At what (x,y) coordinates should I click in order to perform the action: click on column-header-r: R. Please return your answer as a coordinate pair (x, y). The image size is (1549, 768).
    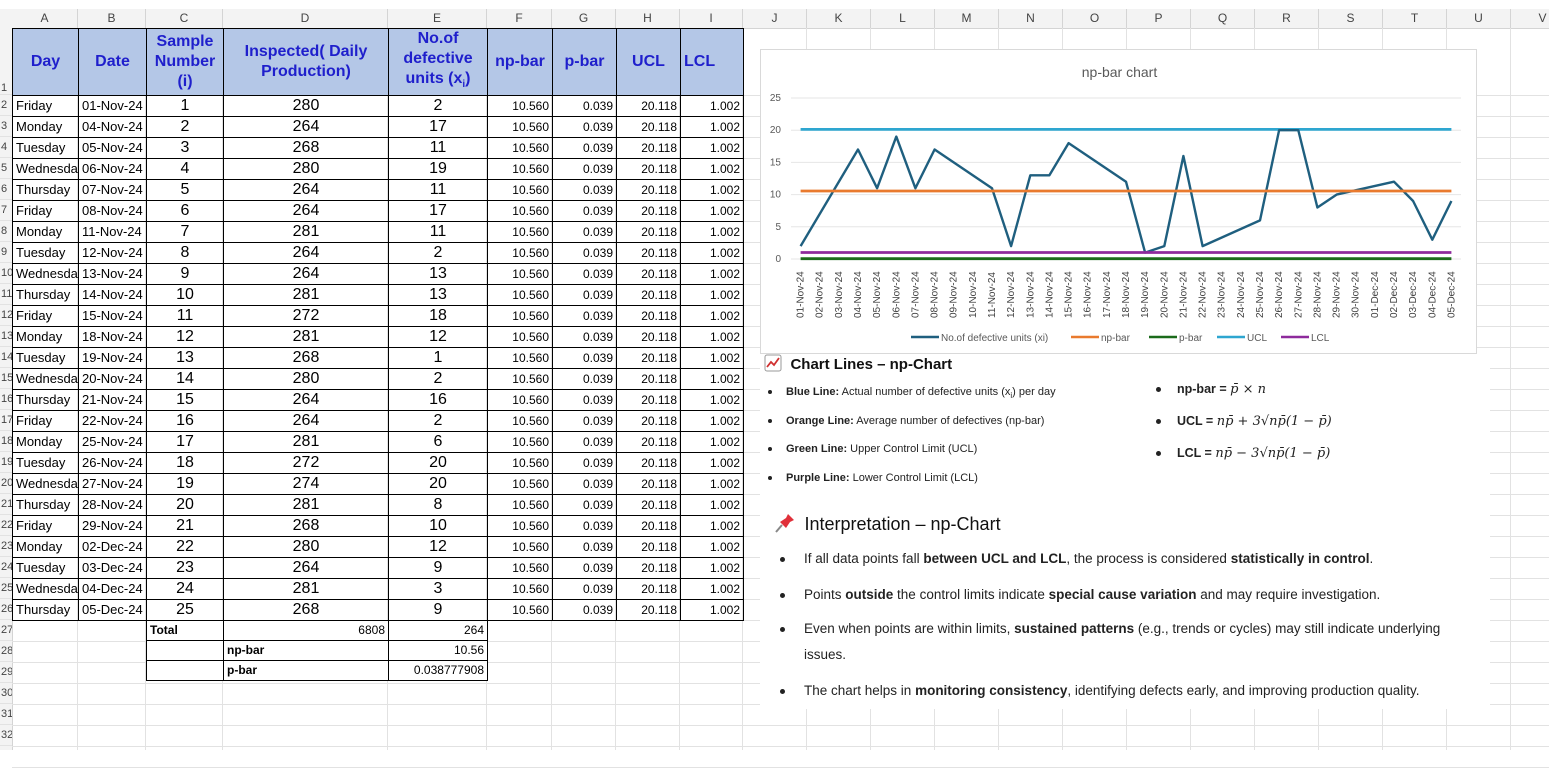
    Looking at the image, I should click on (1287, 18).